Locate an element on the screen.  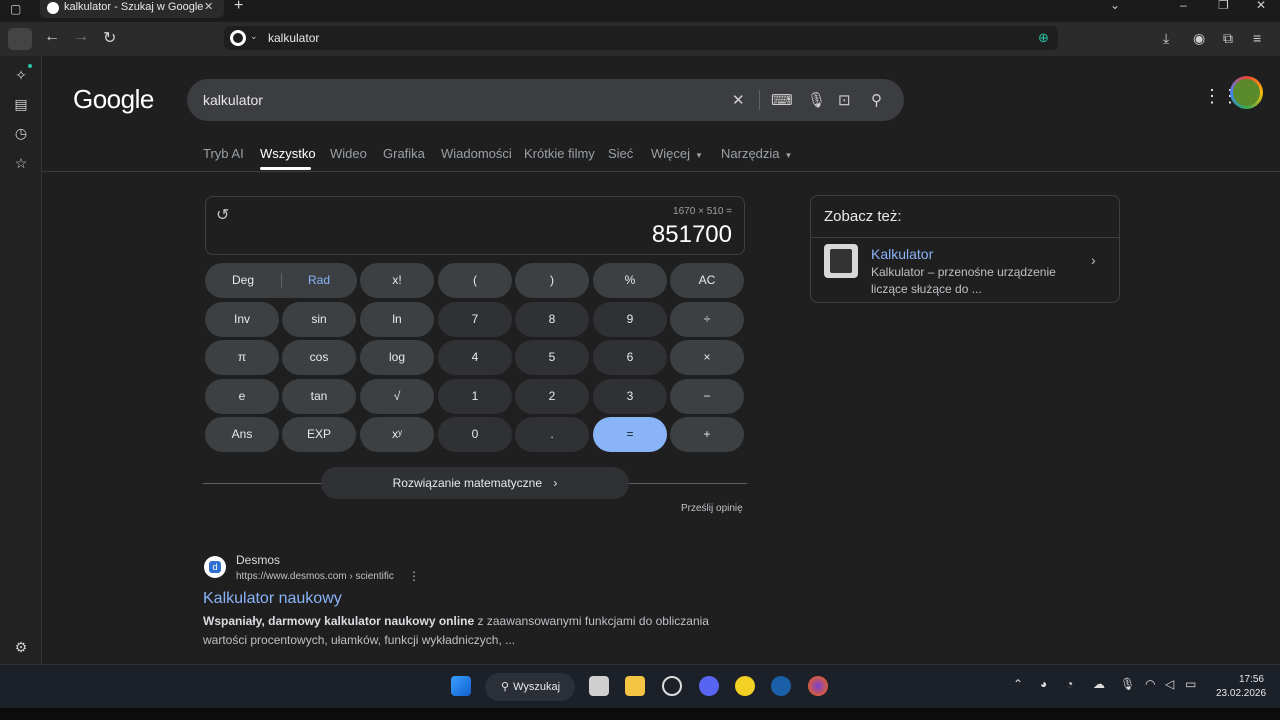
right-paren-key: ) is located at coordinates (552, 280).